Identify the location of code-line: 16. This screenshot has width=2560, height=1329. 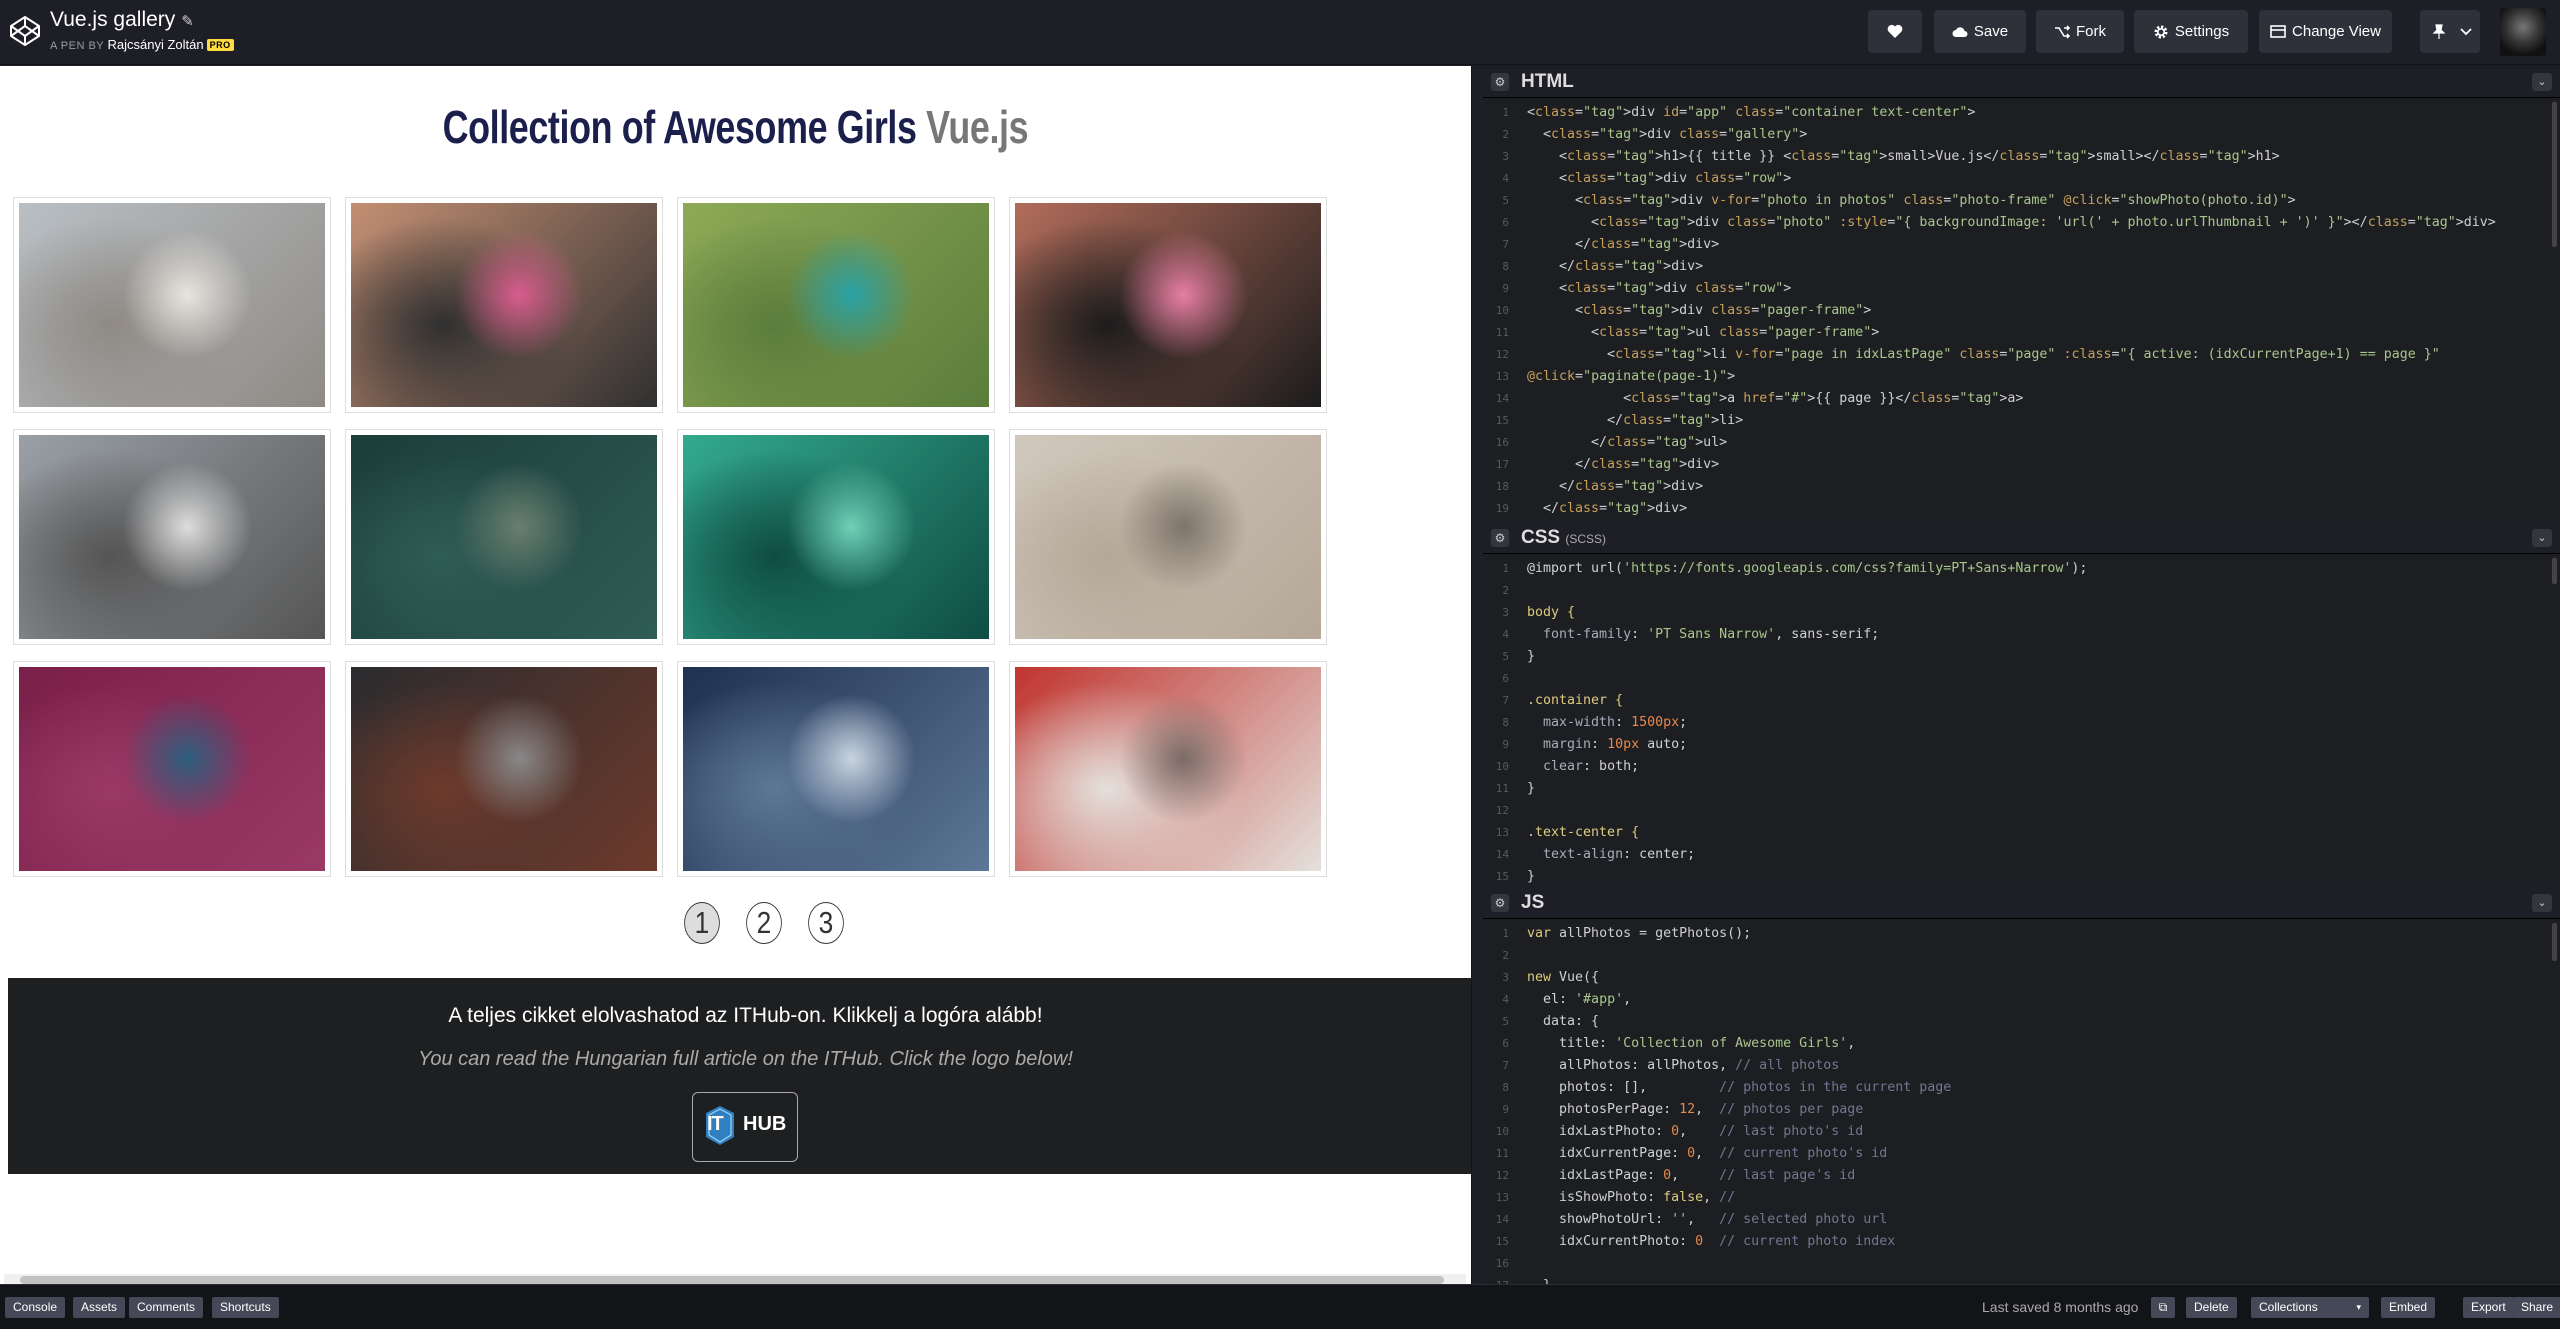
(2020, 1264).